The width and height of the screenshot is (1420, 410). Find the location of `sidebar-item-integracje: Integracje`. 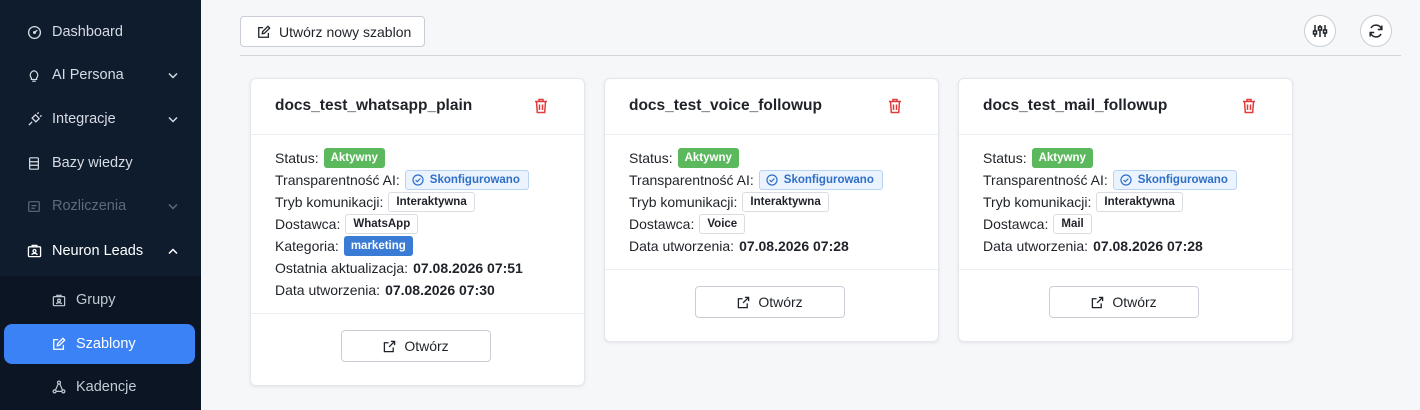

sidebar-item-integracje: Integracje is located at coordinates (100, 119).